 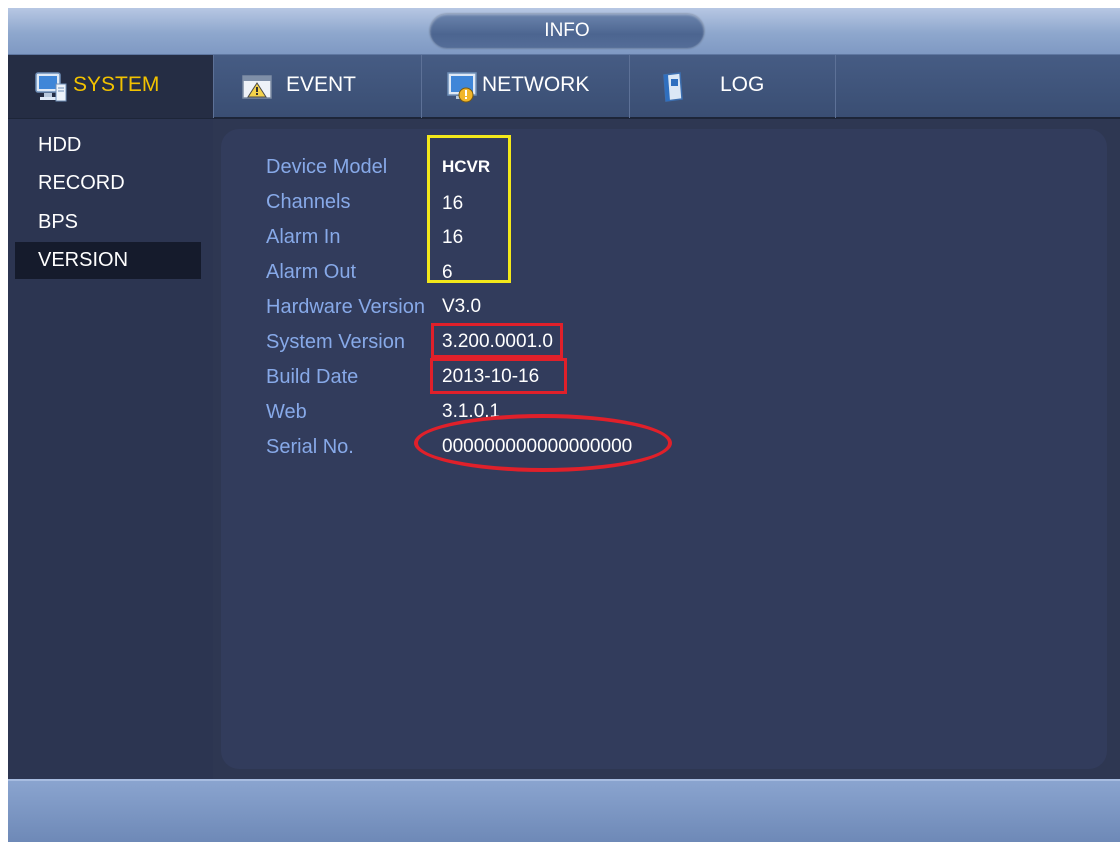 I want to click on tab-system-label: SYSTEM, so click(x=116, y=84).